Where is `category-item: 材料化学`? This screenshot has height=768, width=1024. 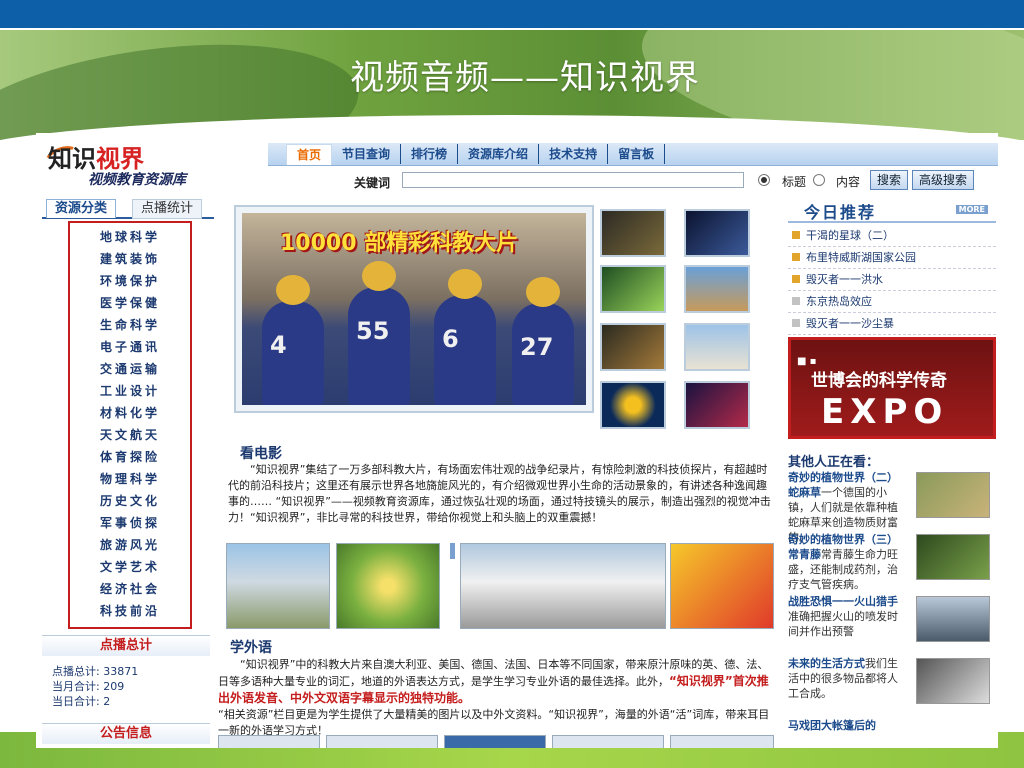 category-item: 材料化学 is located at coordinates (130, 413).